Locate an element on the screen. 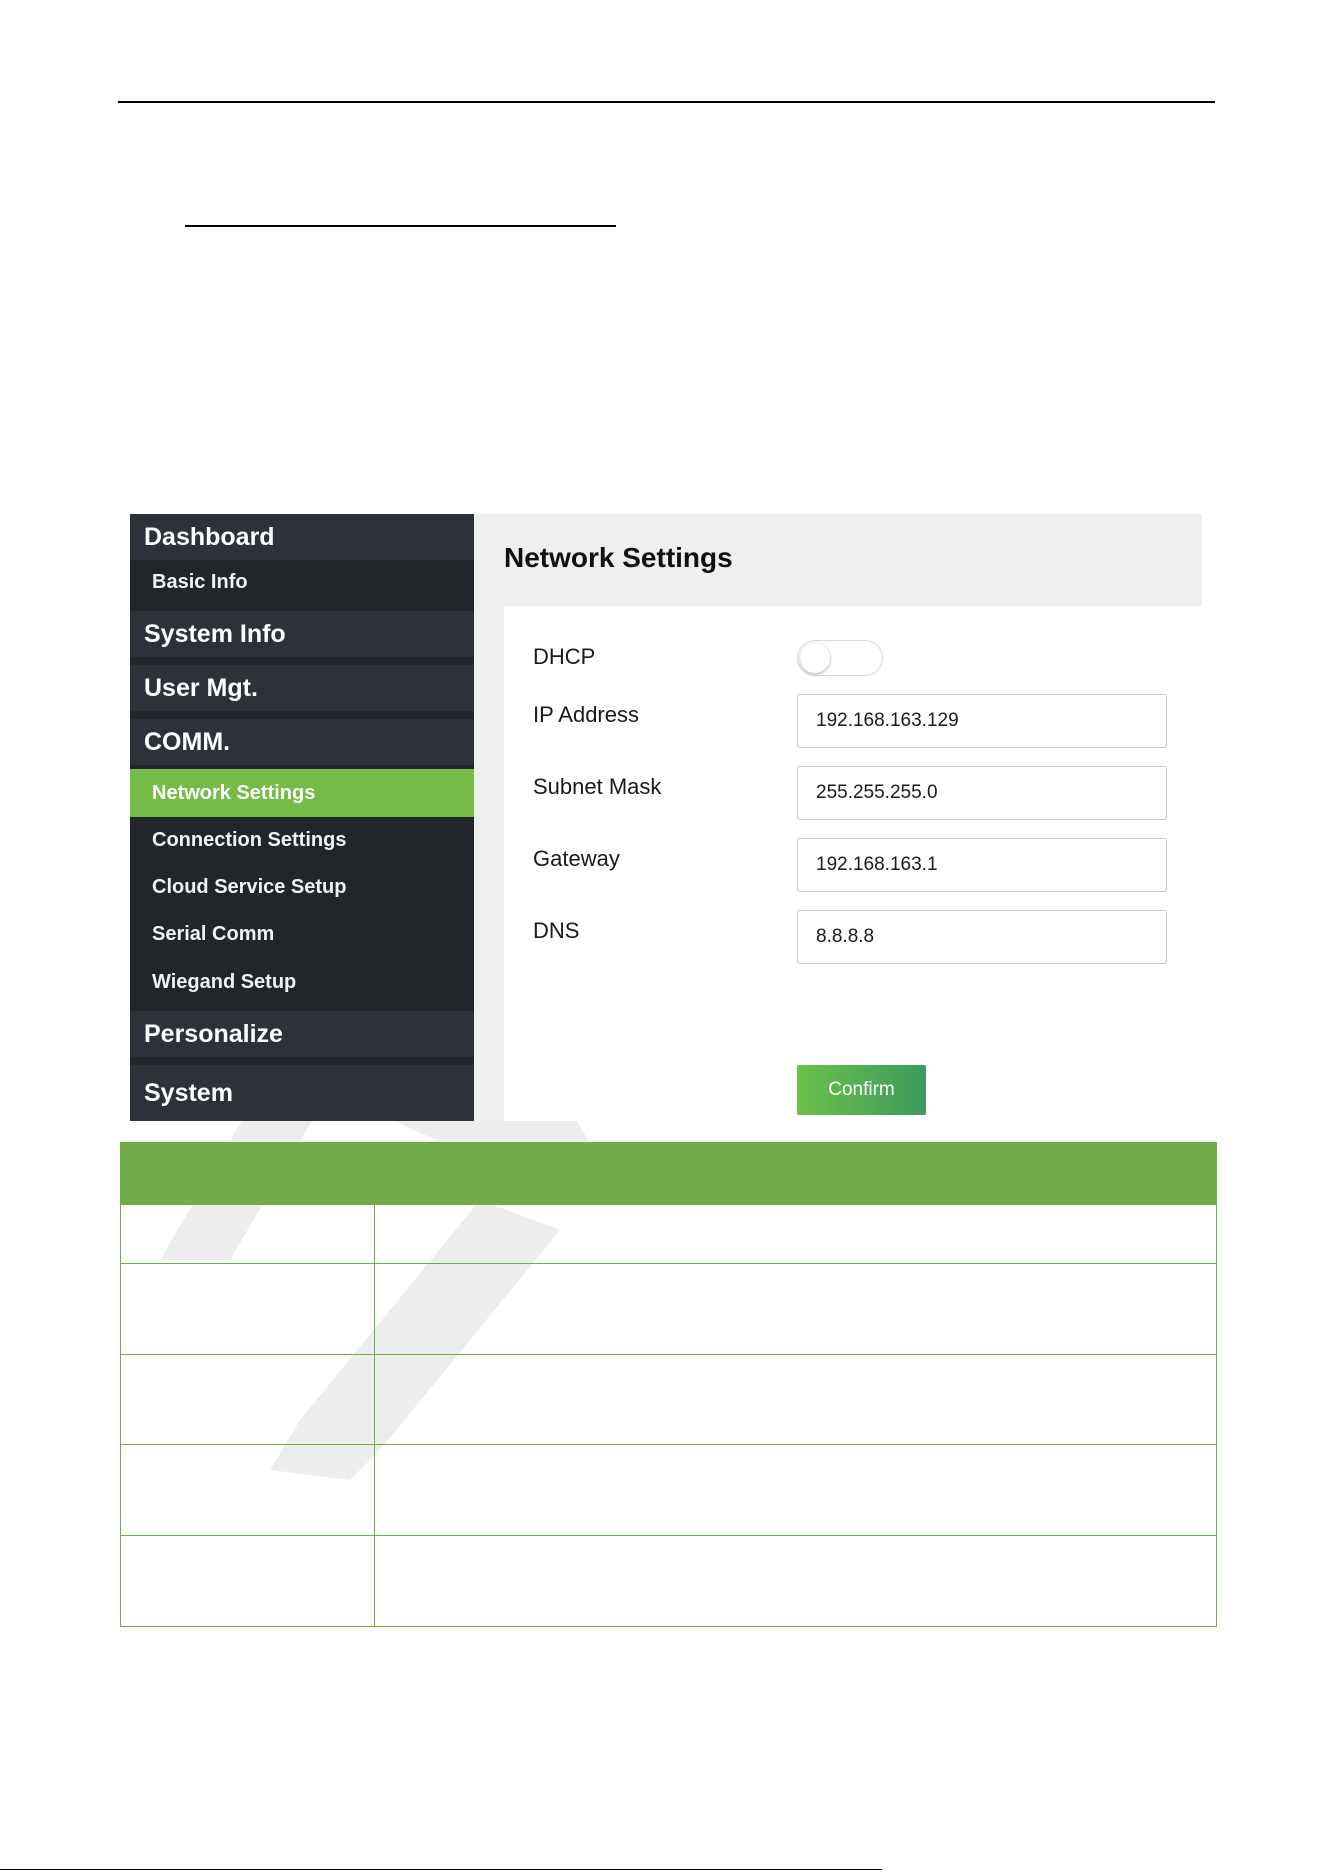  sidebar-item-wiegand-setup: Wiegand Setup is located at coordinates (302, 982).